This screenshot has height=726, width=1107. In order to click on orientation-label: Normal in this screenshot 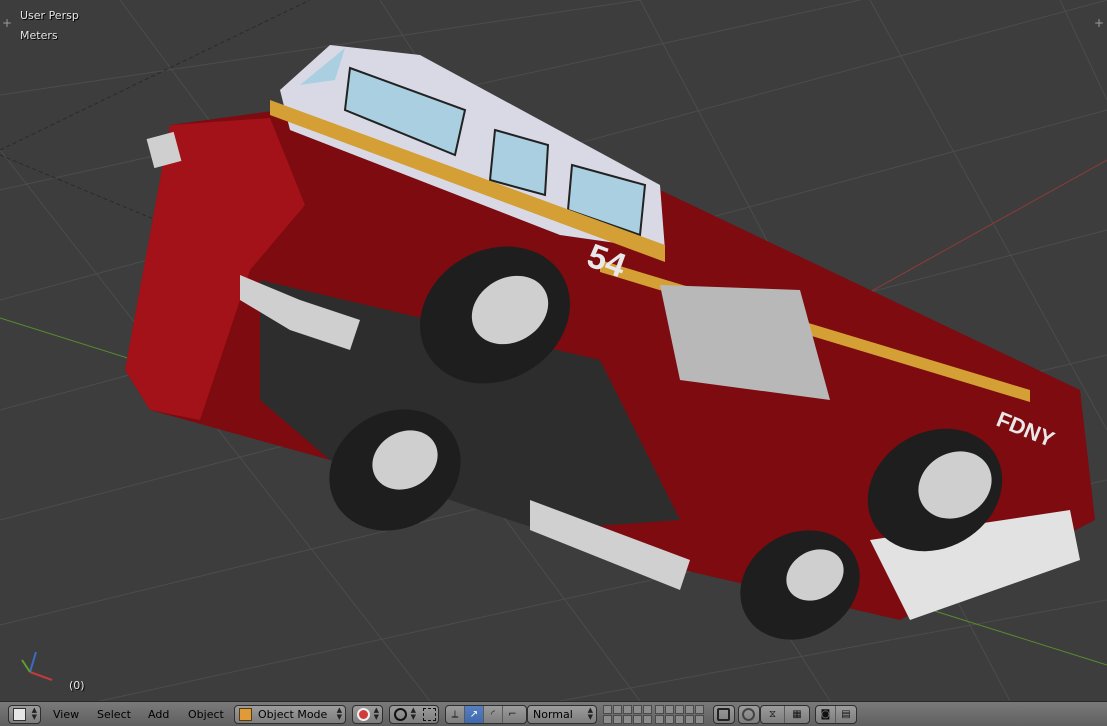, I will do `click(553, 714)`.